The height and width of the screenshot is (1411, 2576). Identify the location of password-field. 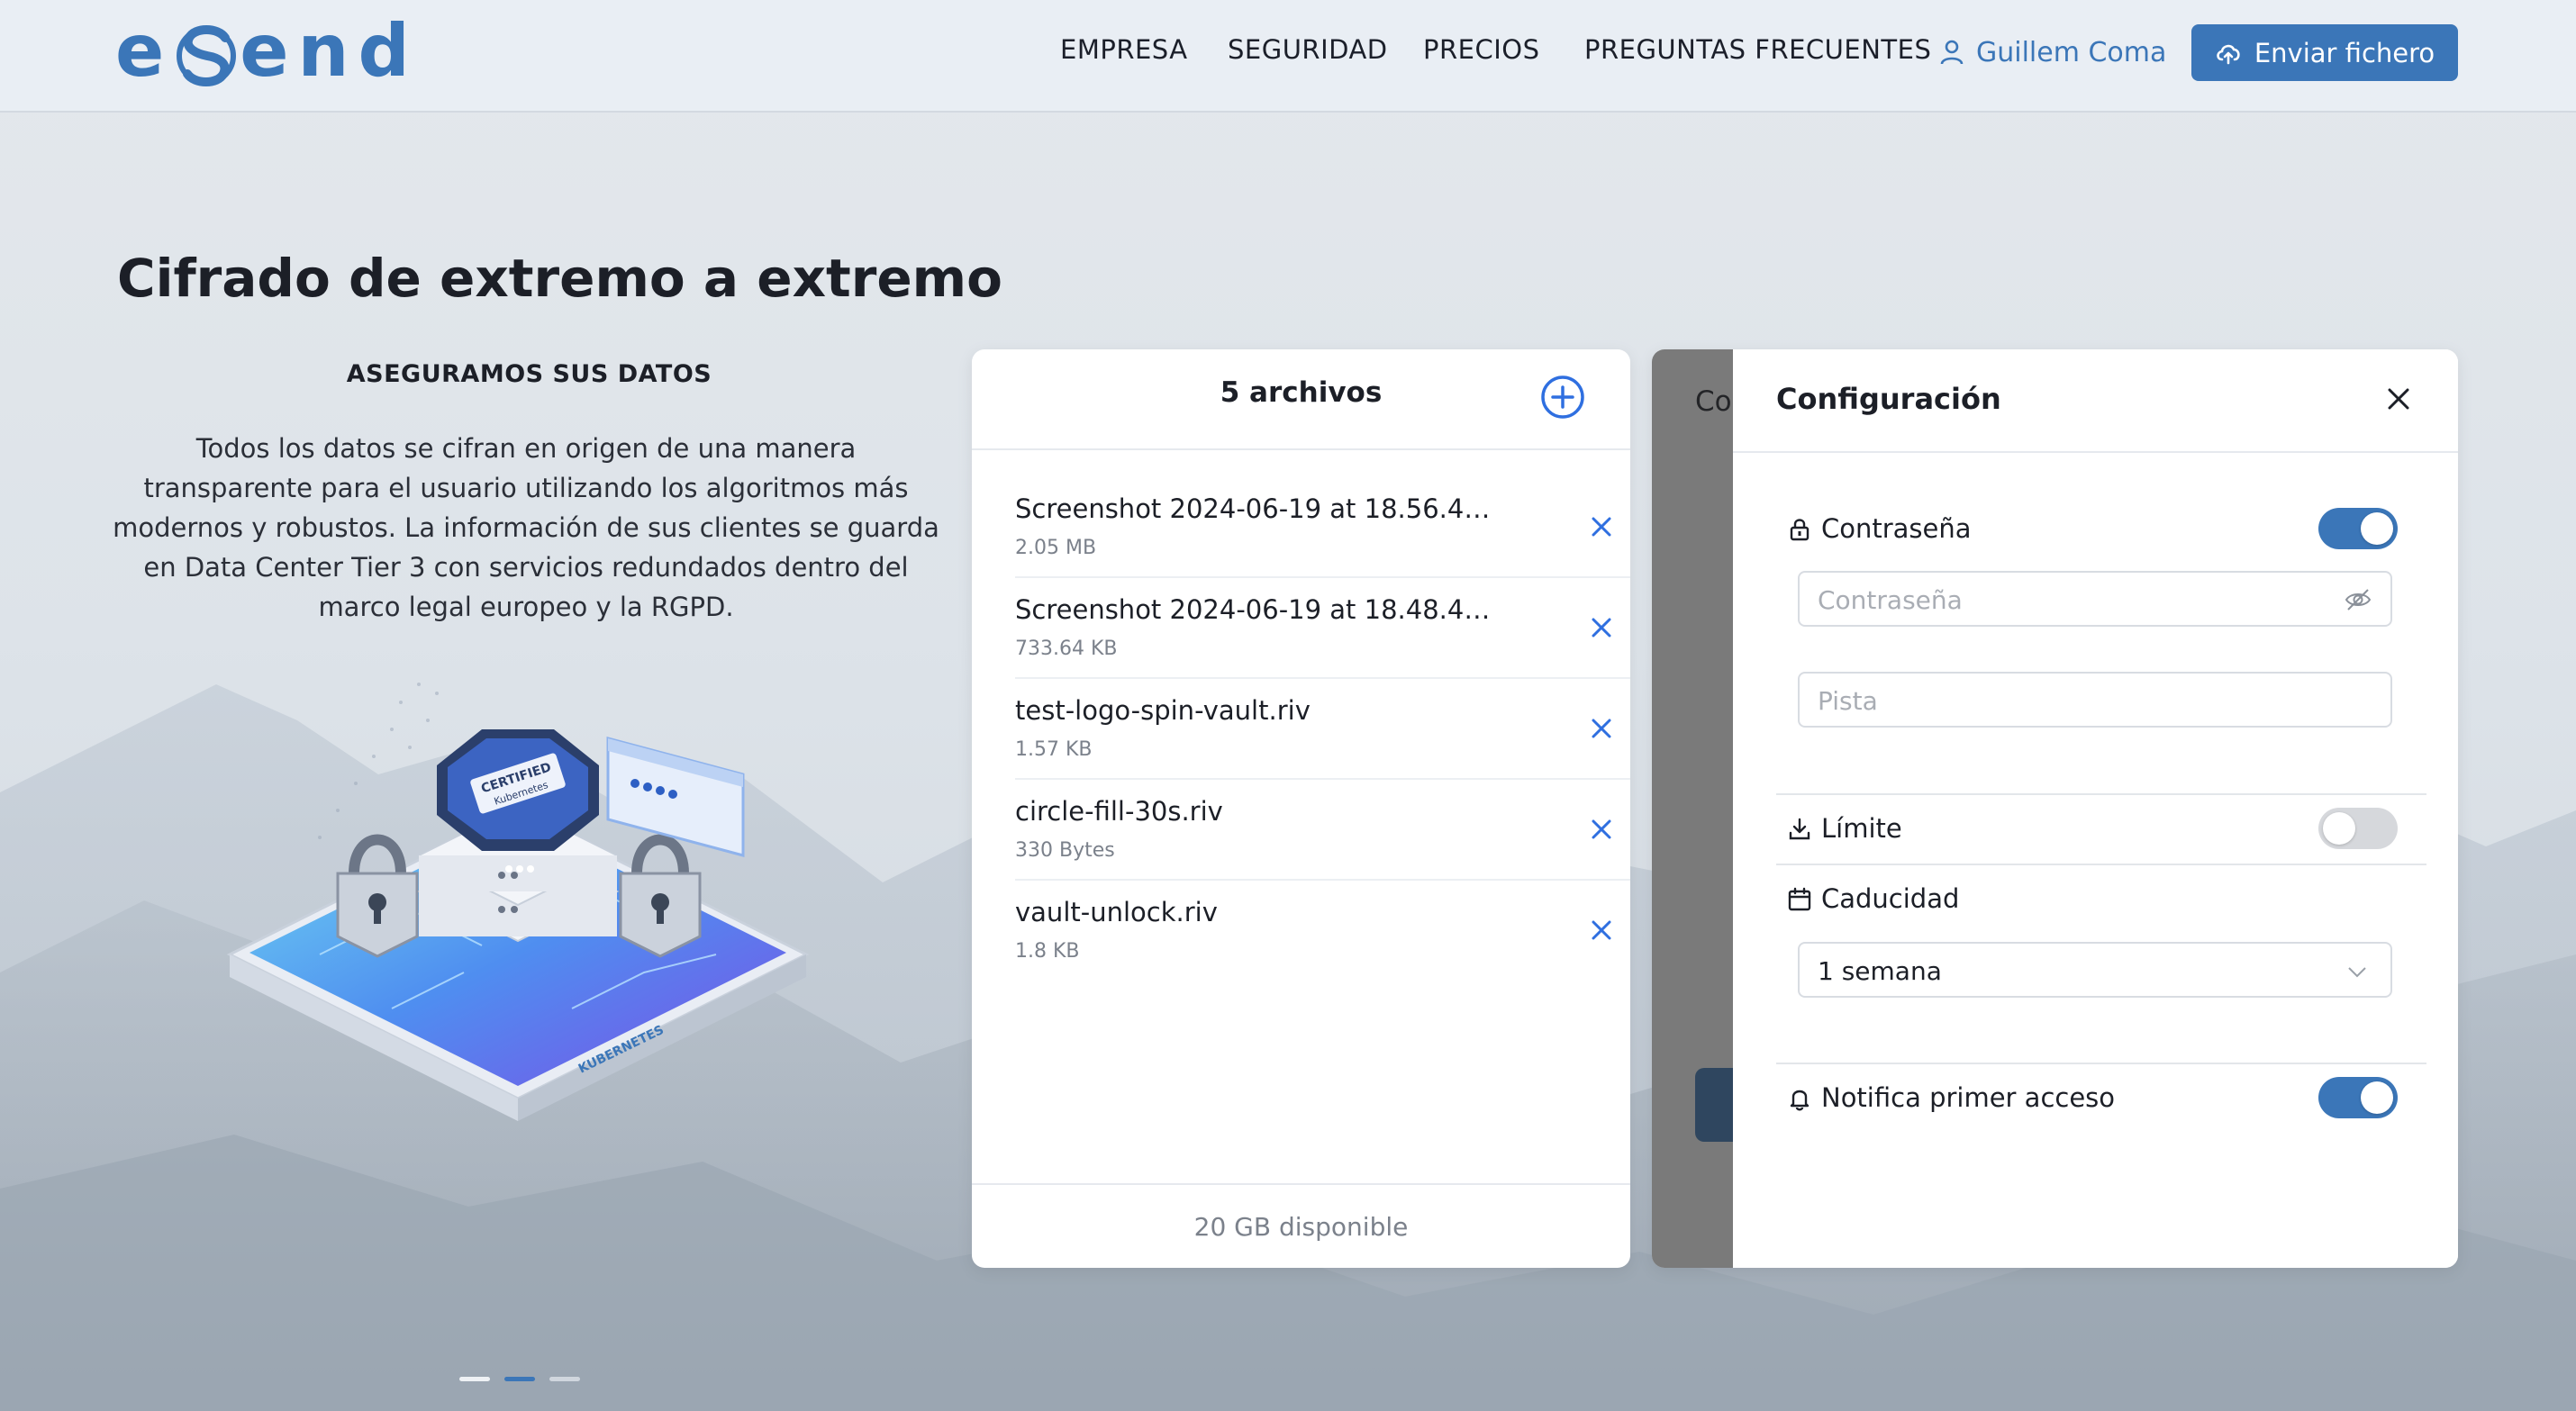
(2095, 599).